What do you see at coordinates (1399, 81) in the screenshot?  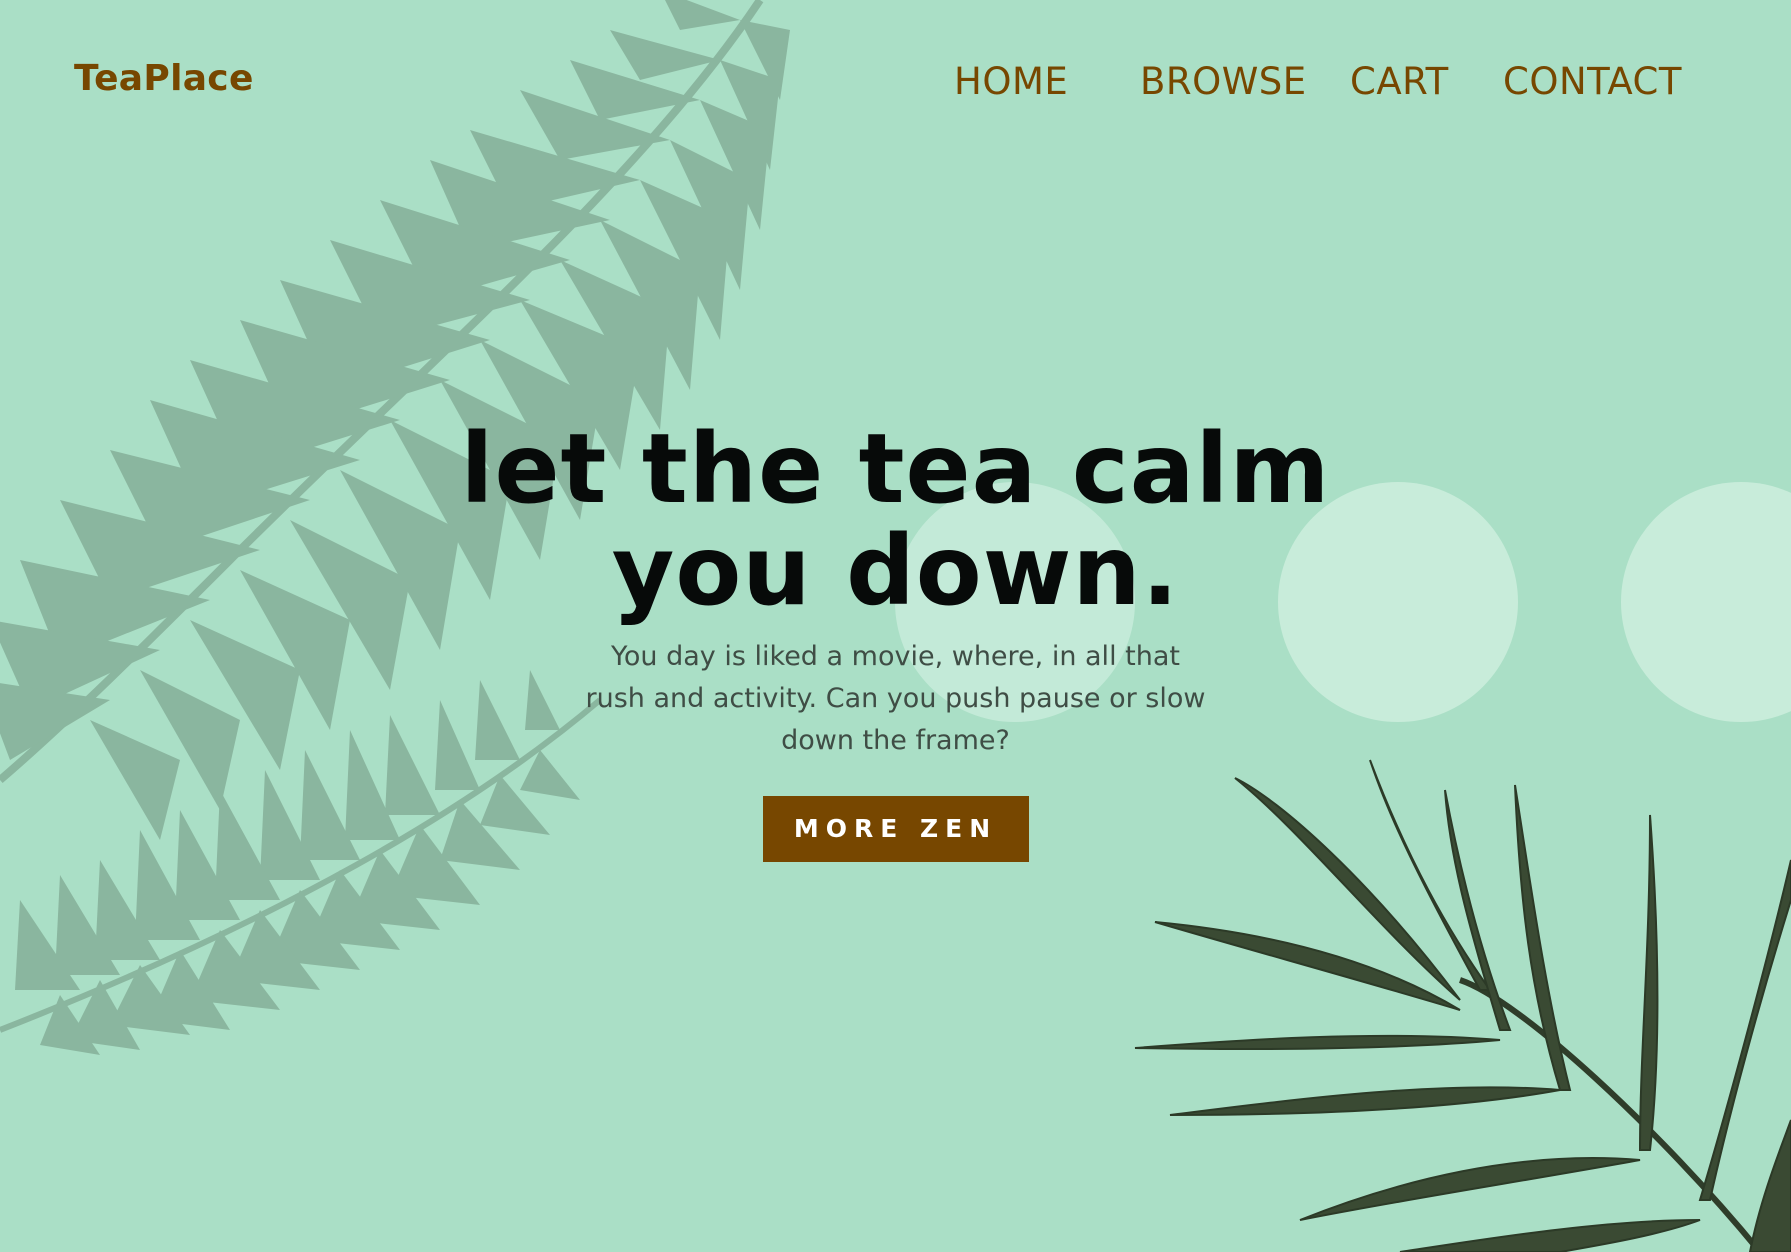 I see `nav-item-cart: CART` at bounding box center [1399, 81].